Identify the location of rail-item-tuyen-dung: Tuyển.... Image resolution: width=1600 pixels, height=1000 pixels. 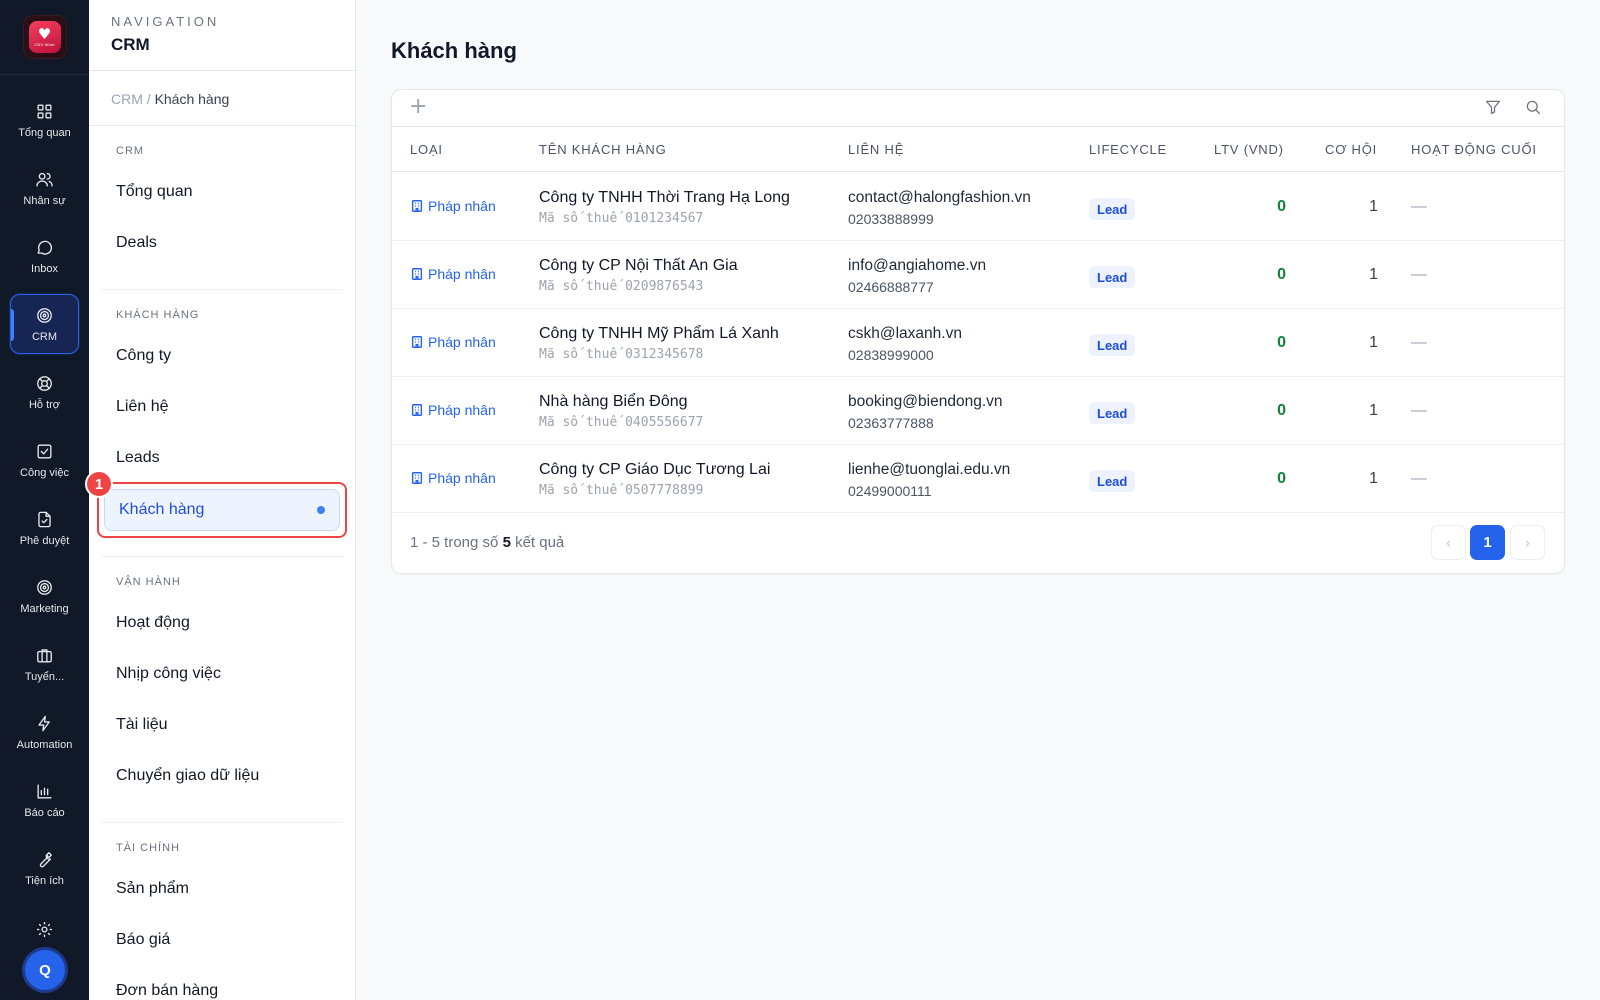
(44, 664).